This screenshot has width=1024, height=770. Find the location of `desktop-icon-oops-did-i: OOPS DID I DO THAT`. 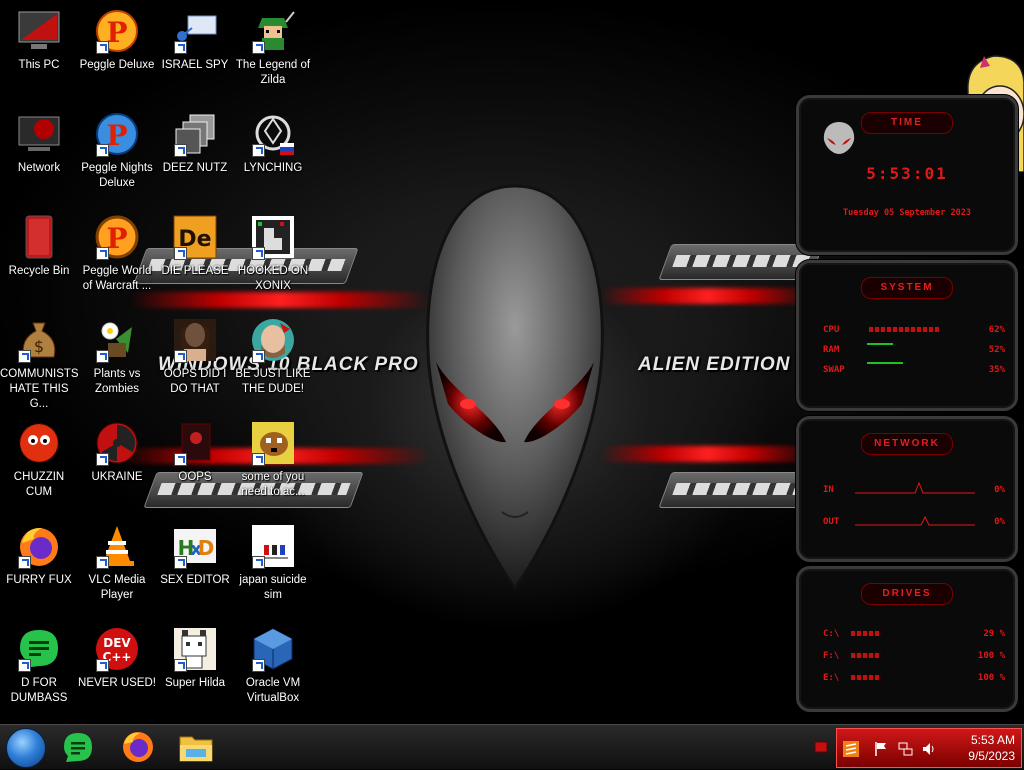

desktop-icon-oops-did-i: OOPS DID I DO THAT is located at coordinates (195, 357).